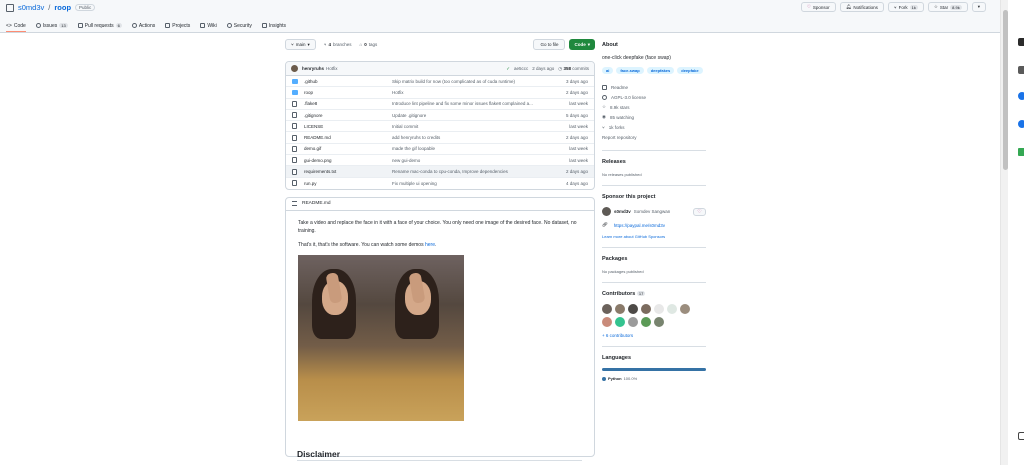 The width and height of the screenshot is (1024, 465). Describe the element at coordinates (332, 68) in the screenshot. I see `commit-message-link: Hotfix` at that location.